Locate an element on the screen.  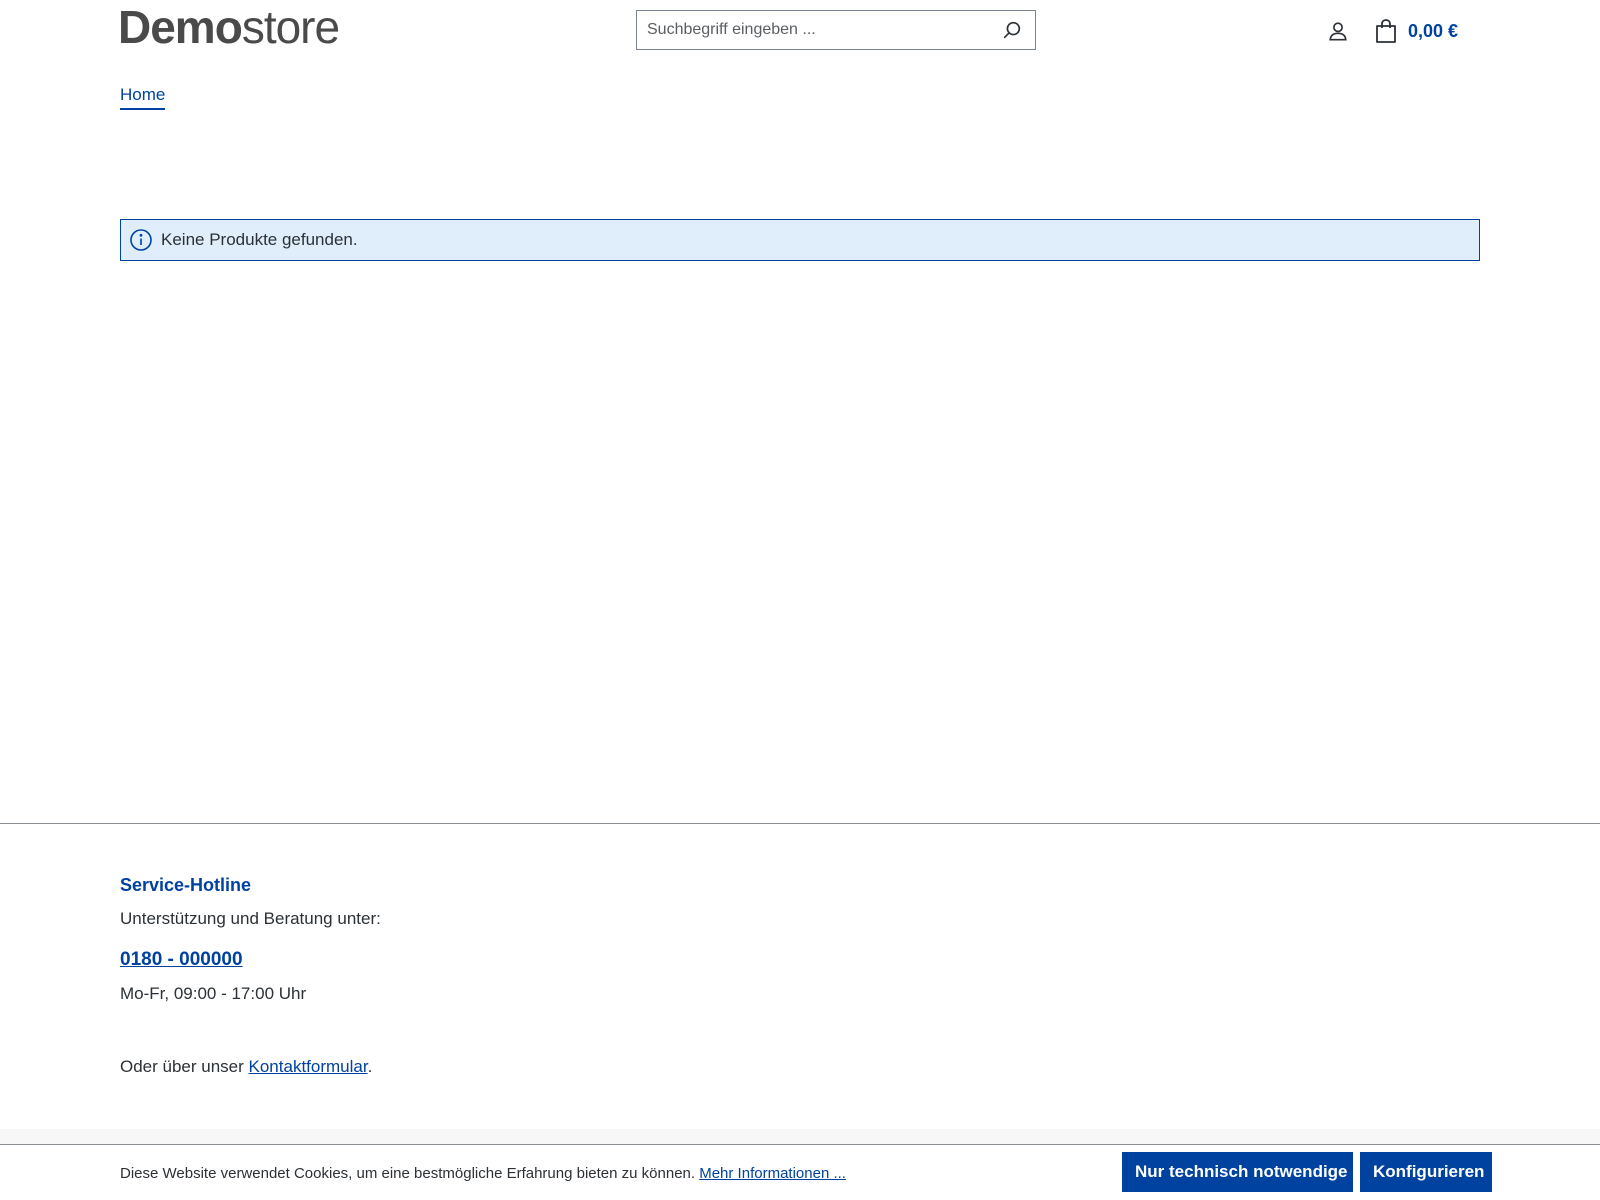
contact-line: Oder über unser Kontaktformular. is located at coordinates (246, 1067).